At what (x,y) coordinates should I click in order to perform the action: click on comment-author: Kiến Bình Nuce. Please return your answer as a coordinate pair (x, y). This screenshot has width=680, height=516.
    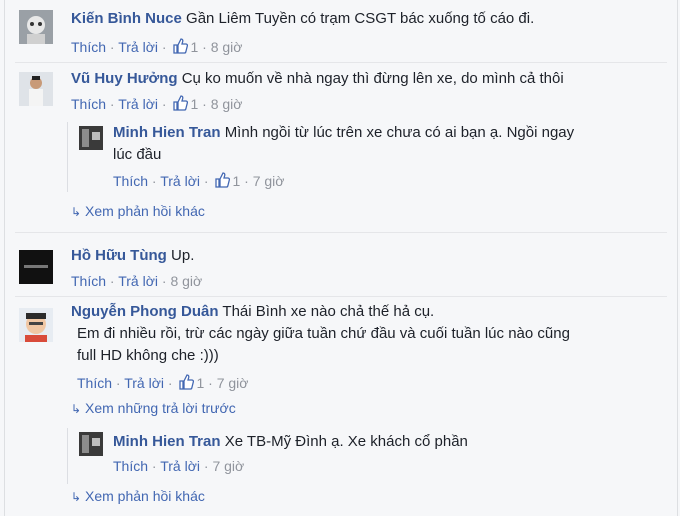
    Looking at the image, I should click on (126, 18).